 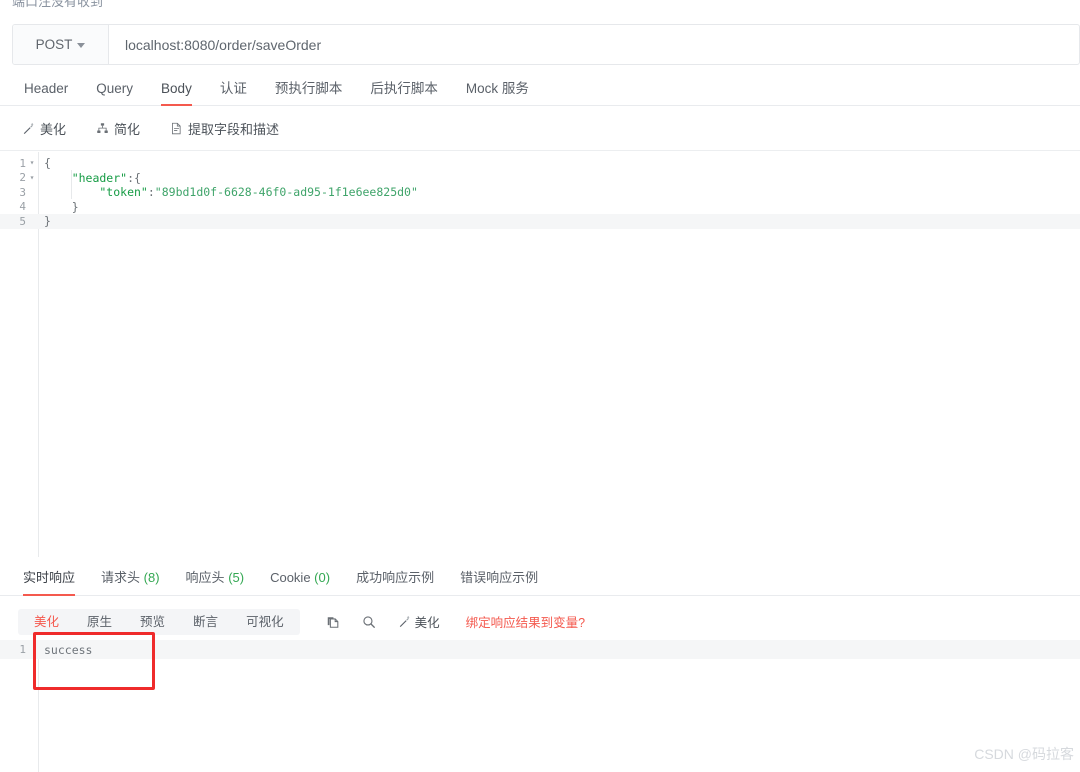 What do you see at coordinates (309, 93) in the screenshot?
I see `tab-pre-script: 预执行脚本` at bounding box center [309, 93].